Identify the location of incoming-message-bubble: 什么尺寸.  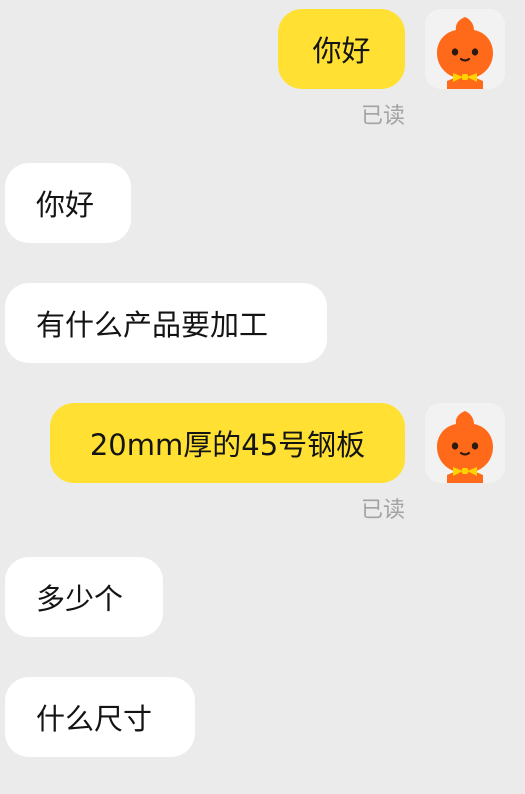
(100, 717).